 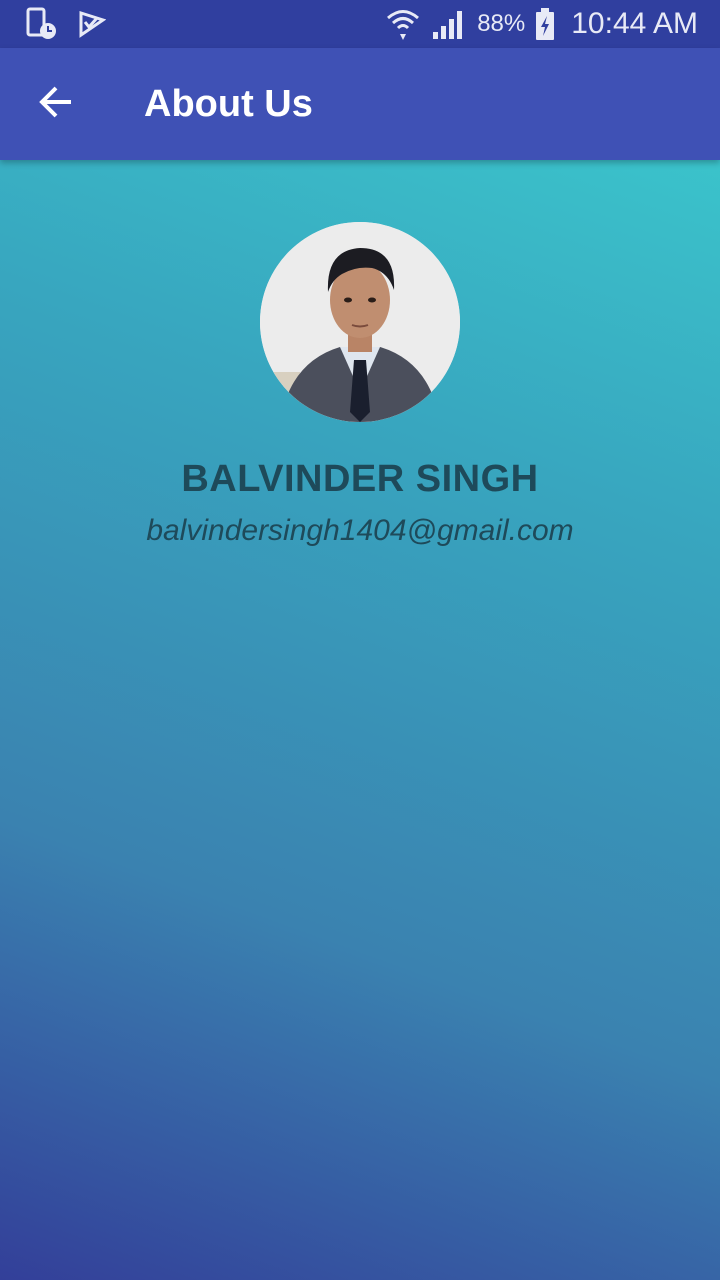 I want to click on status-right-icons: 88% 10:44 AM, so click(x=541, y=24).